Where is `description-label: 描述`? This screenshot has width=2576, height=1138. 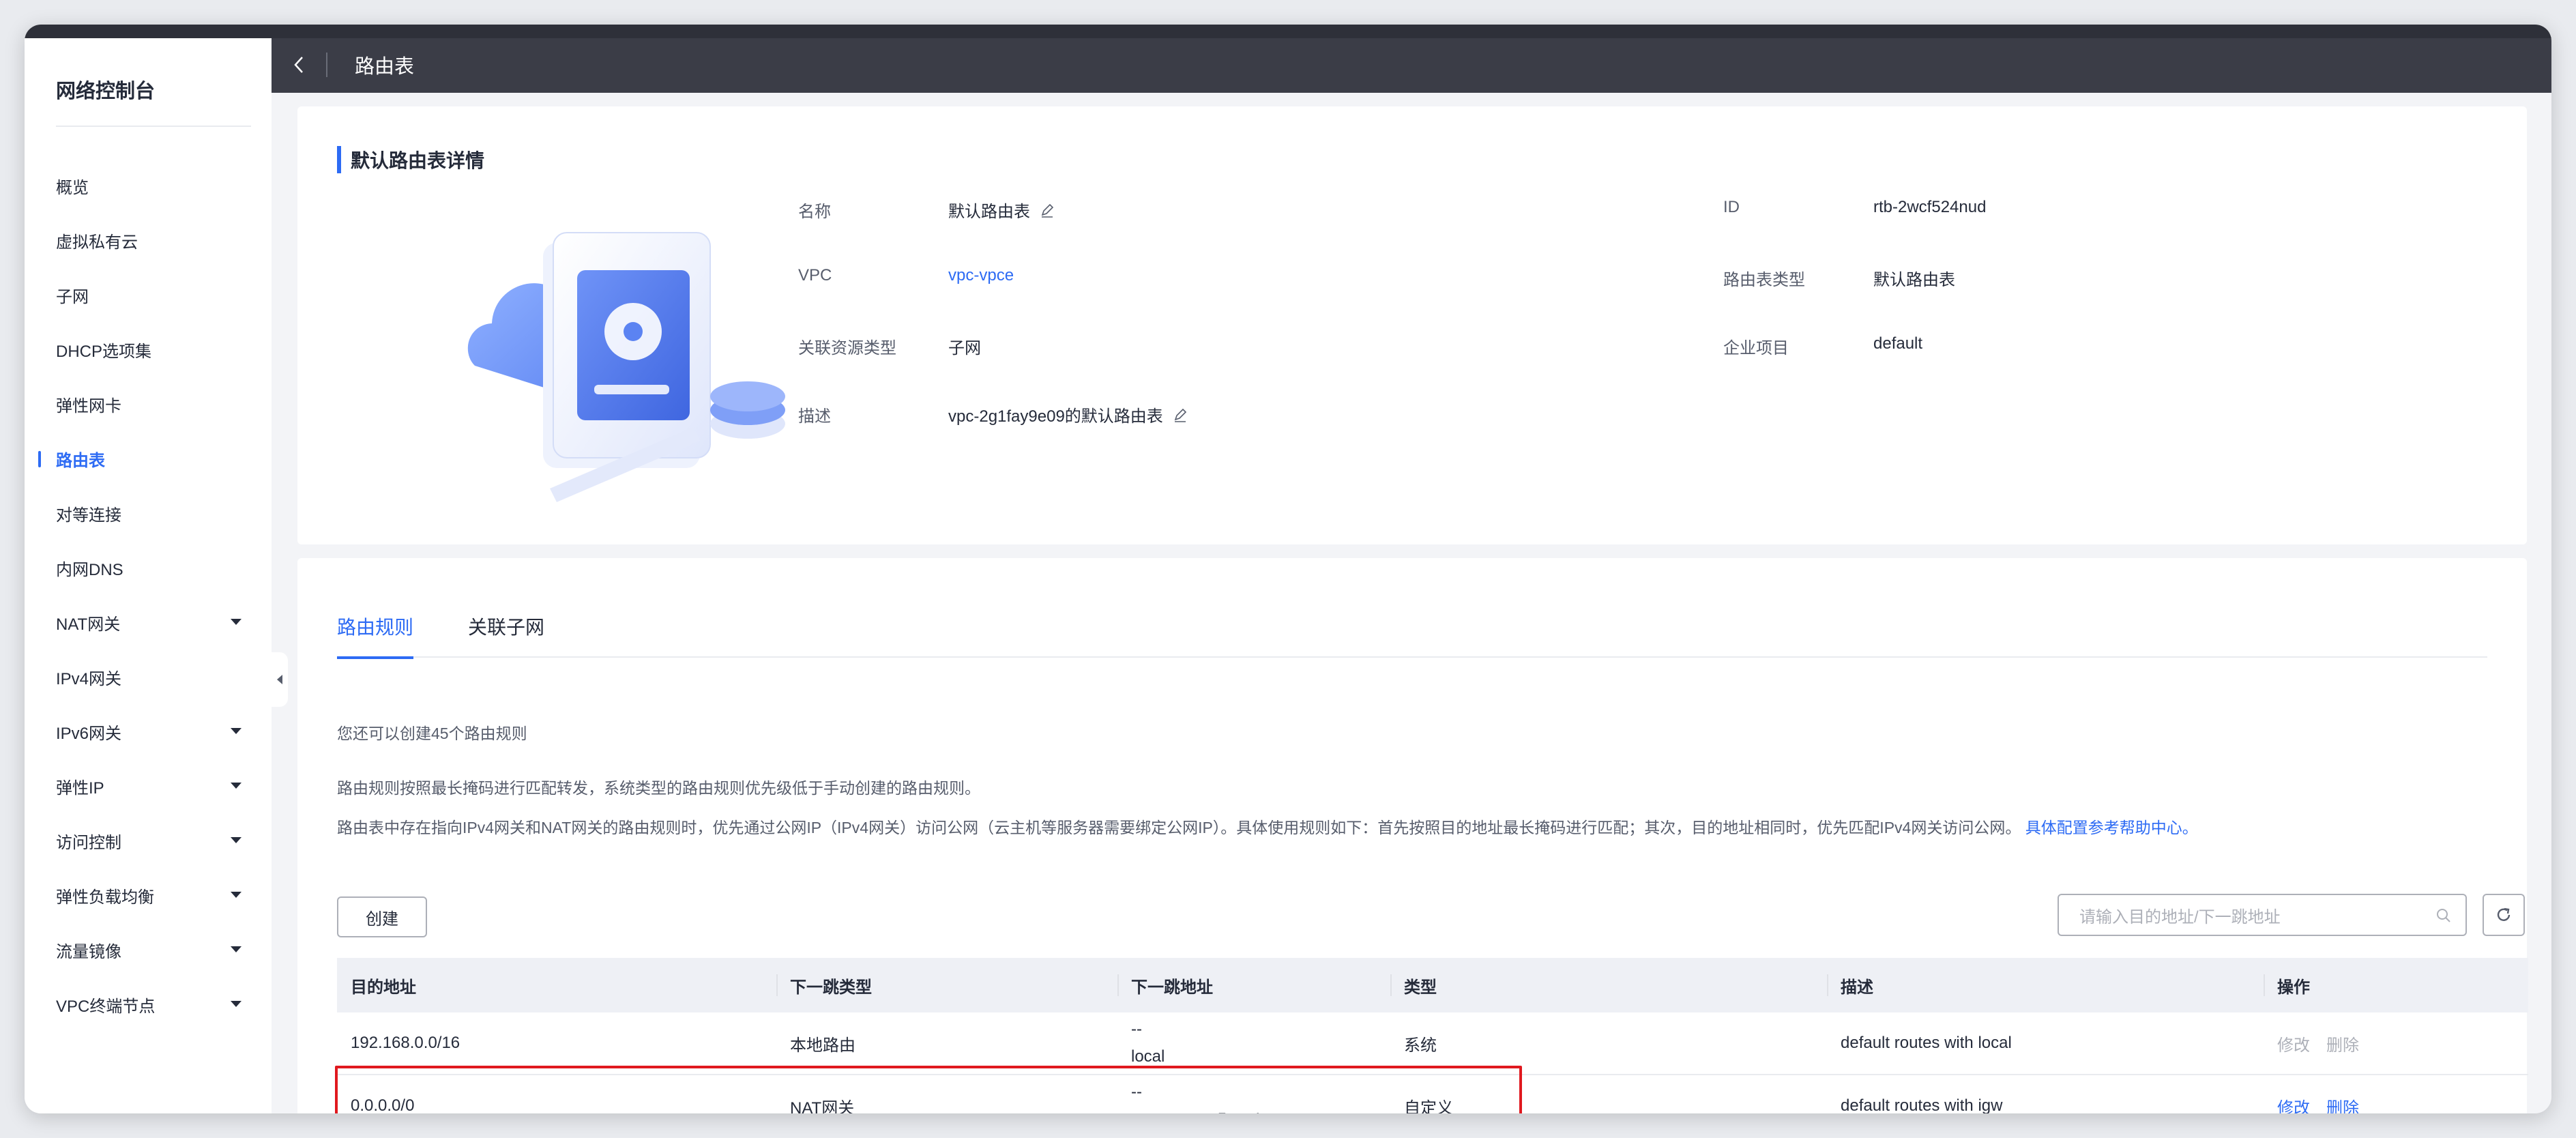 description-label: 描述 is located at coordinates (814, 417).